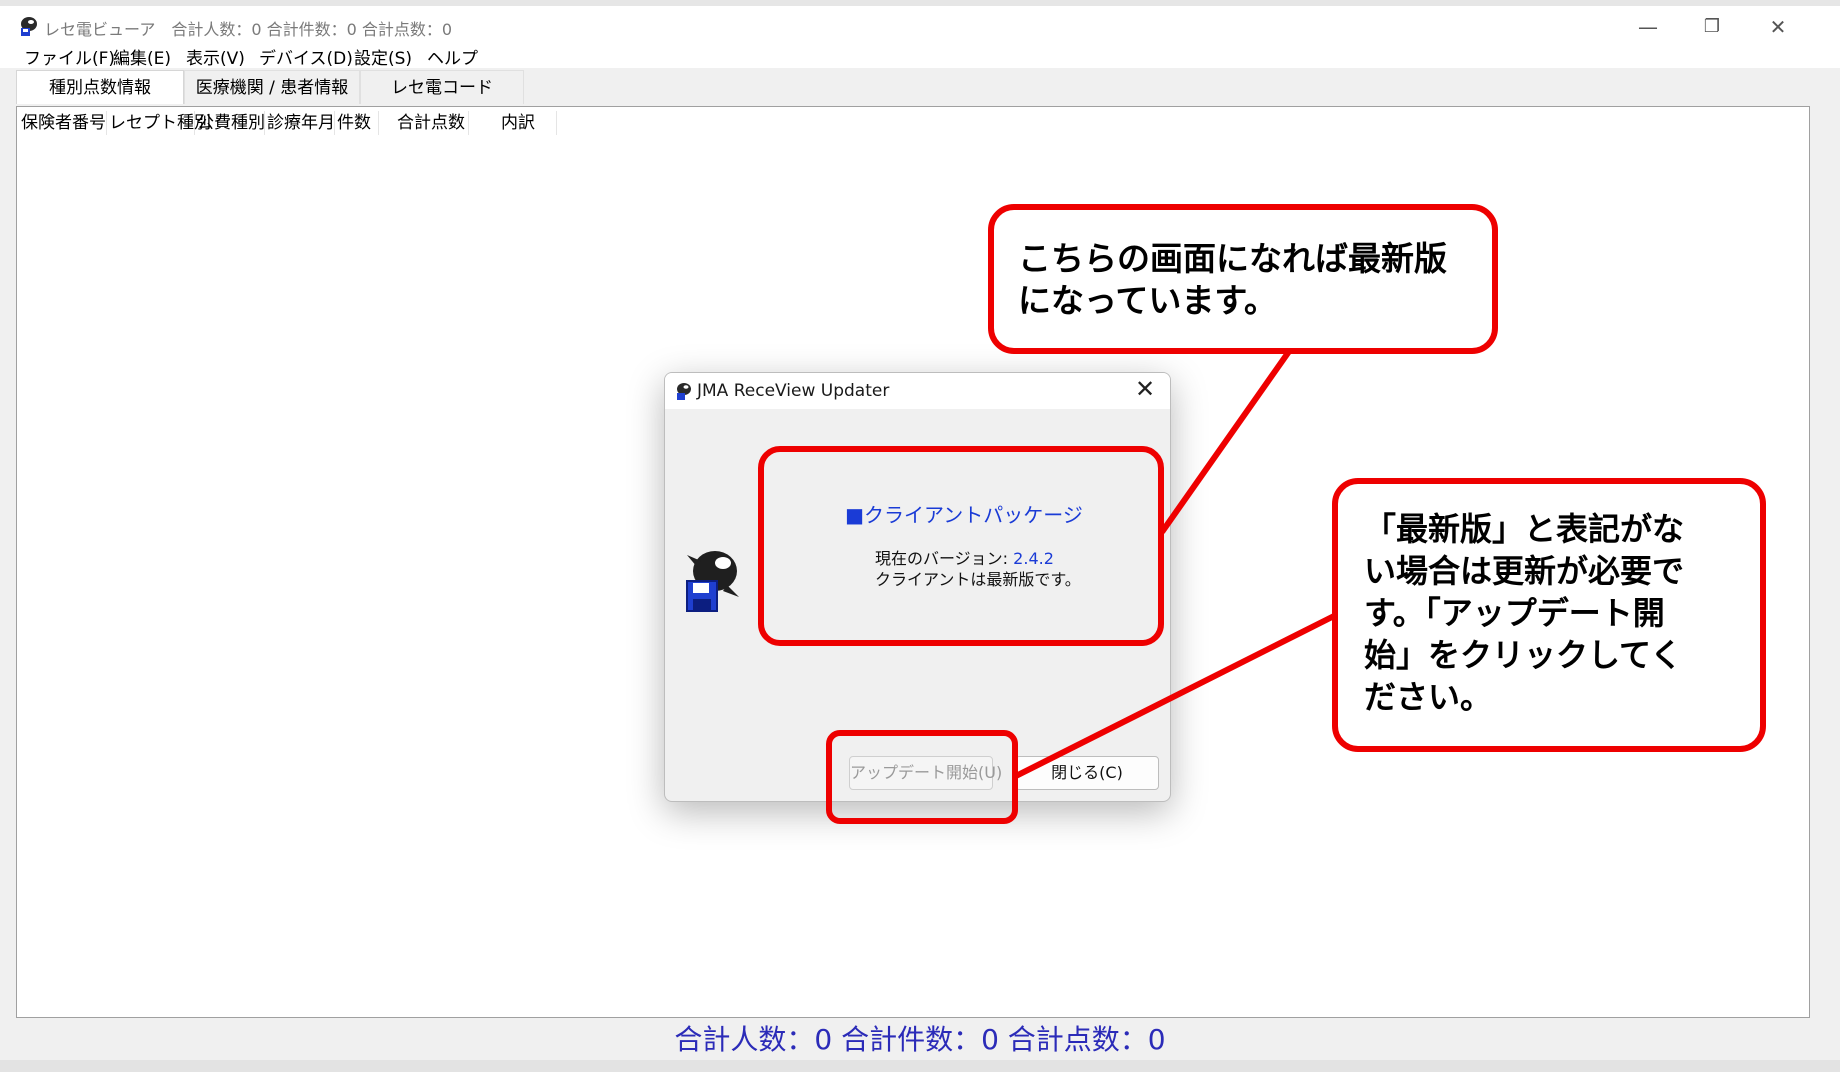 The height and width of the screenshot is (1072, 1840). What do you see at coordinates (920, 1066) in the screenshot?
I see `bottom-edge` at bounding box center [920, 1066].